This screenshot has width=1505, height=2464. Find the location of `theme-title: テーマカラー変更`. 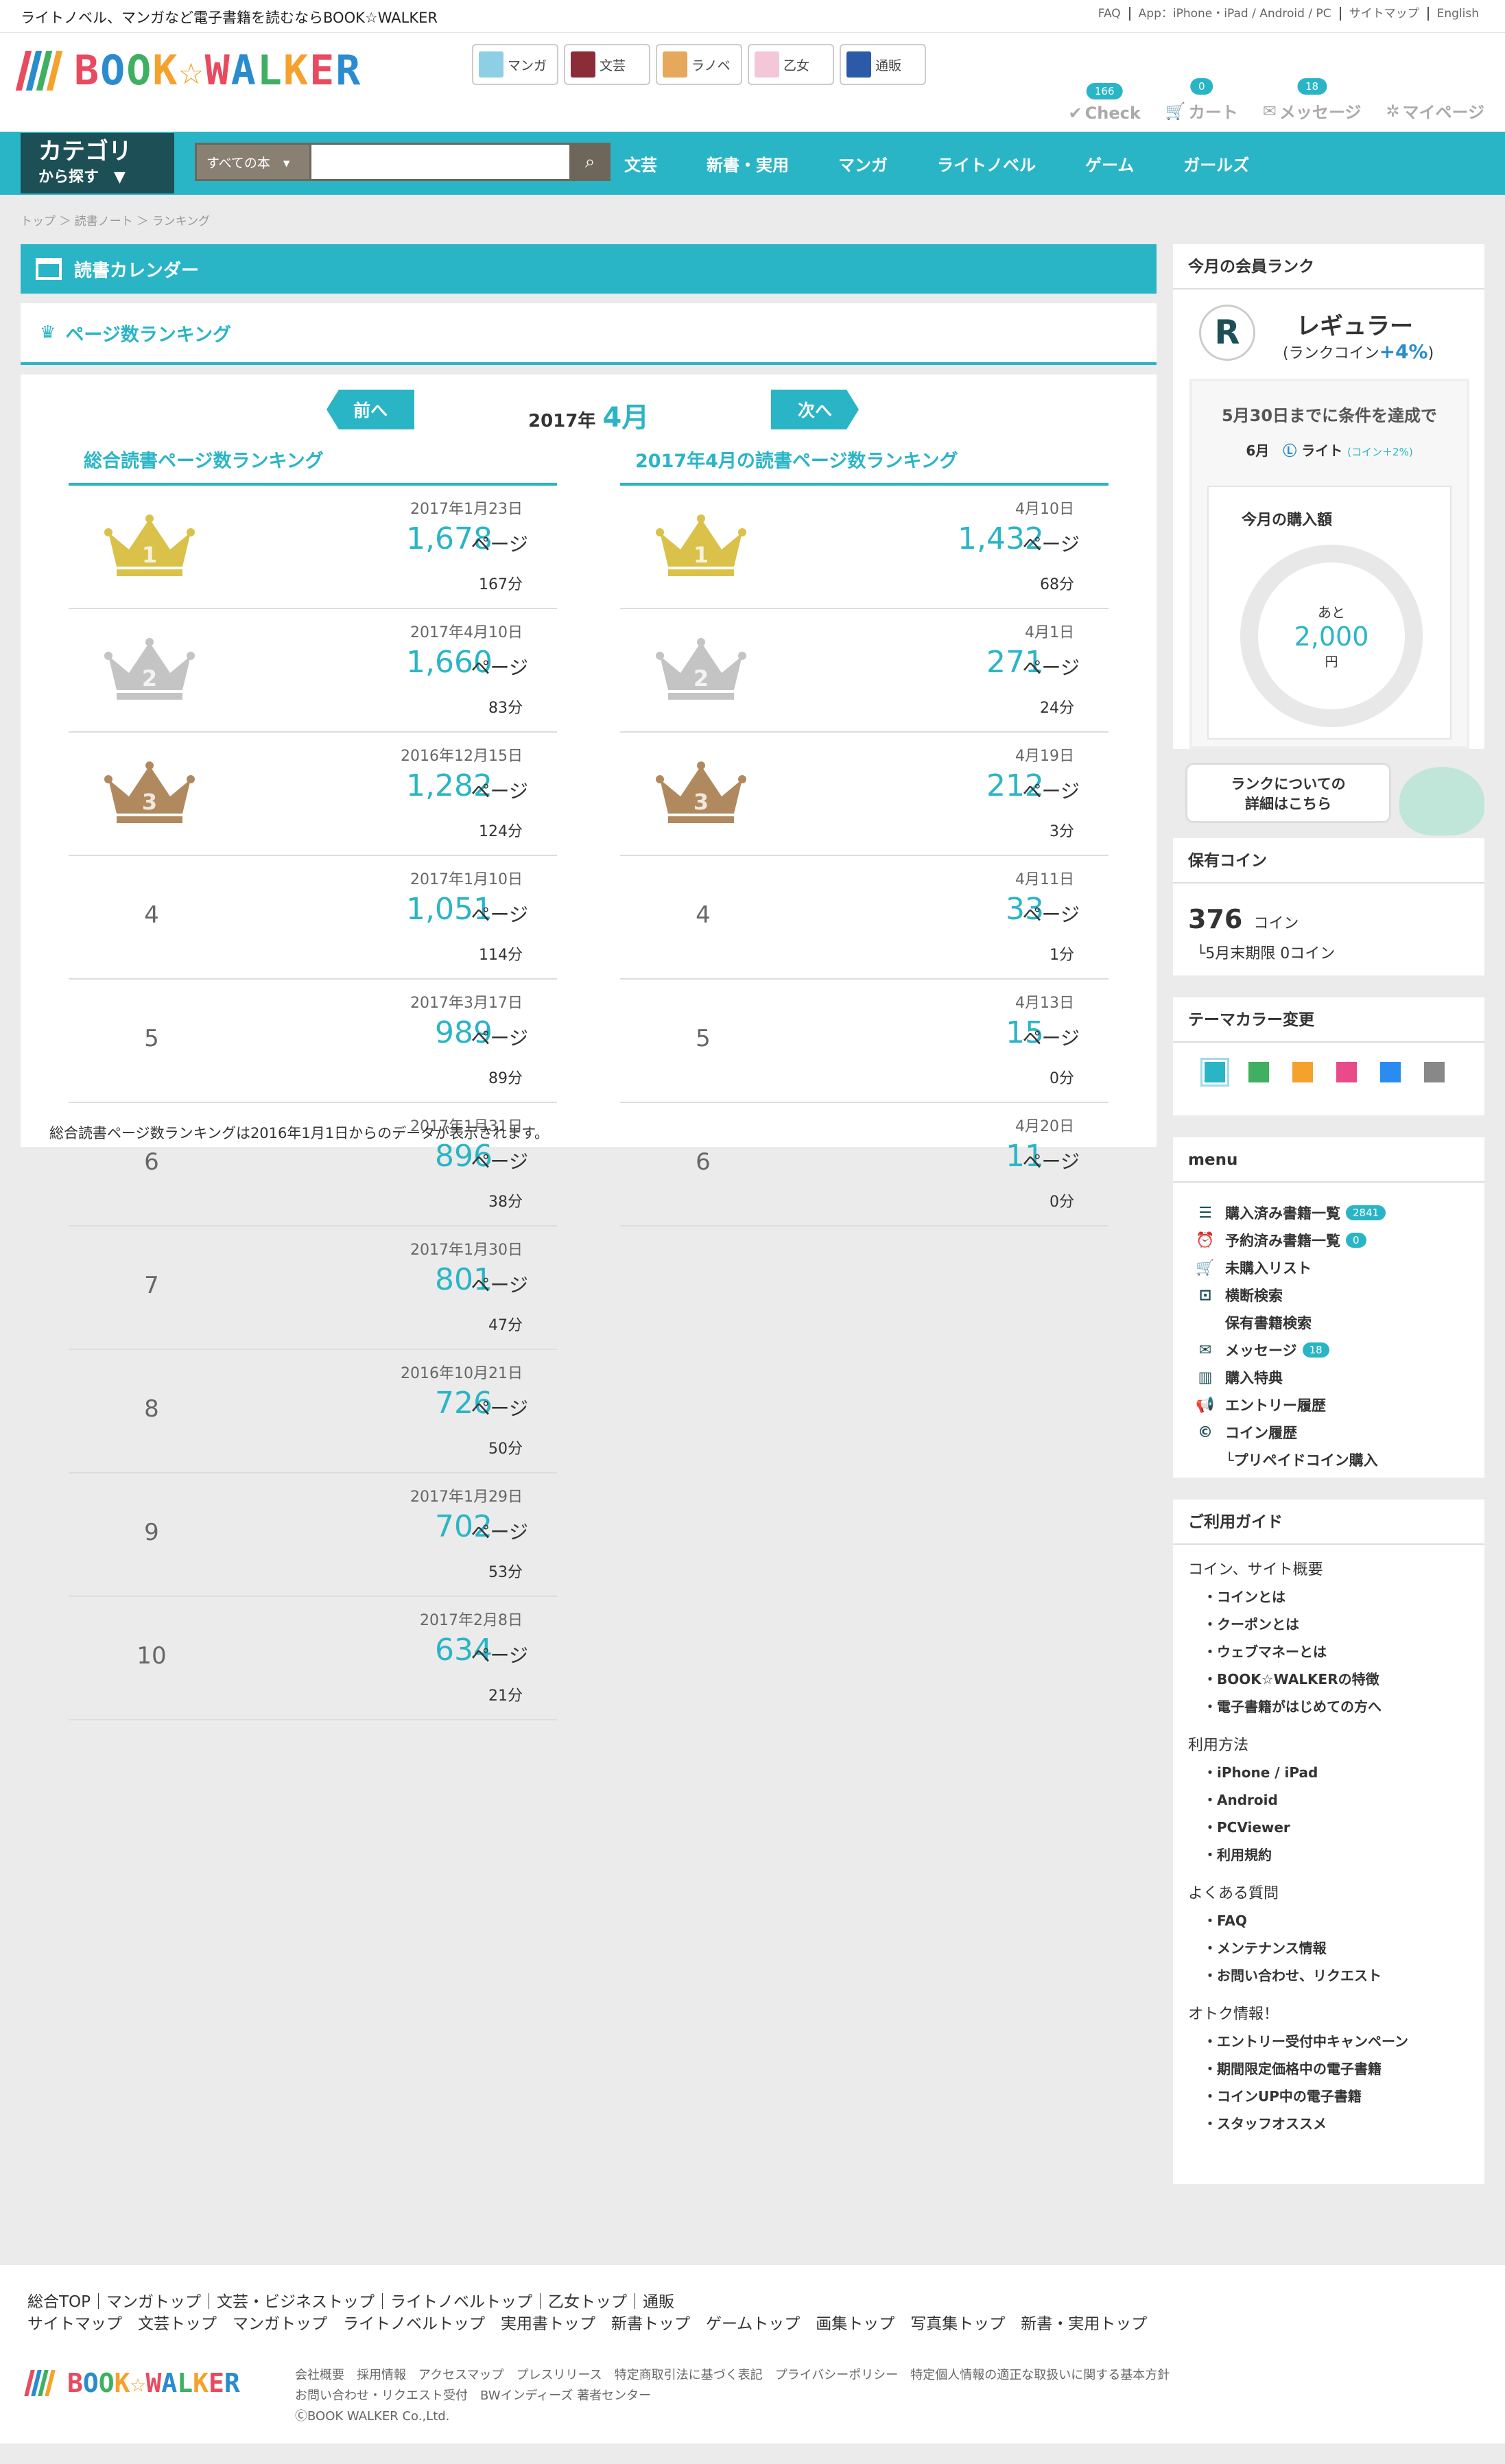

theme-title: テーマカラー変更 is located at coordinates (1328, 1020).